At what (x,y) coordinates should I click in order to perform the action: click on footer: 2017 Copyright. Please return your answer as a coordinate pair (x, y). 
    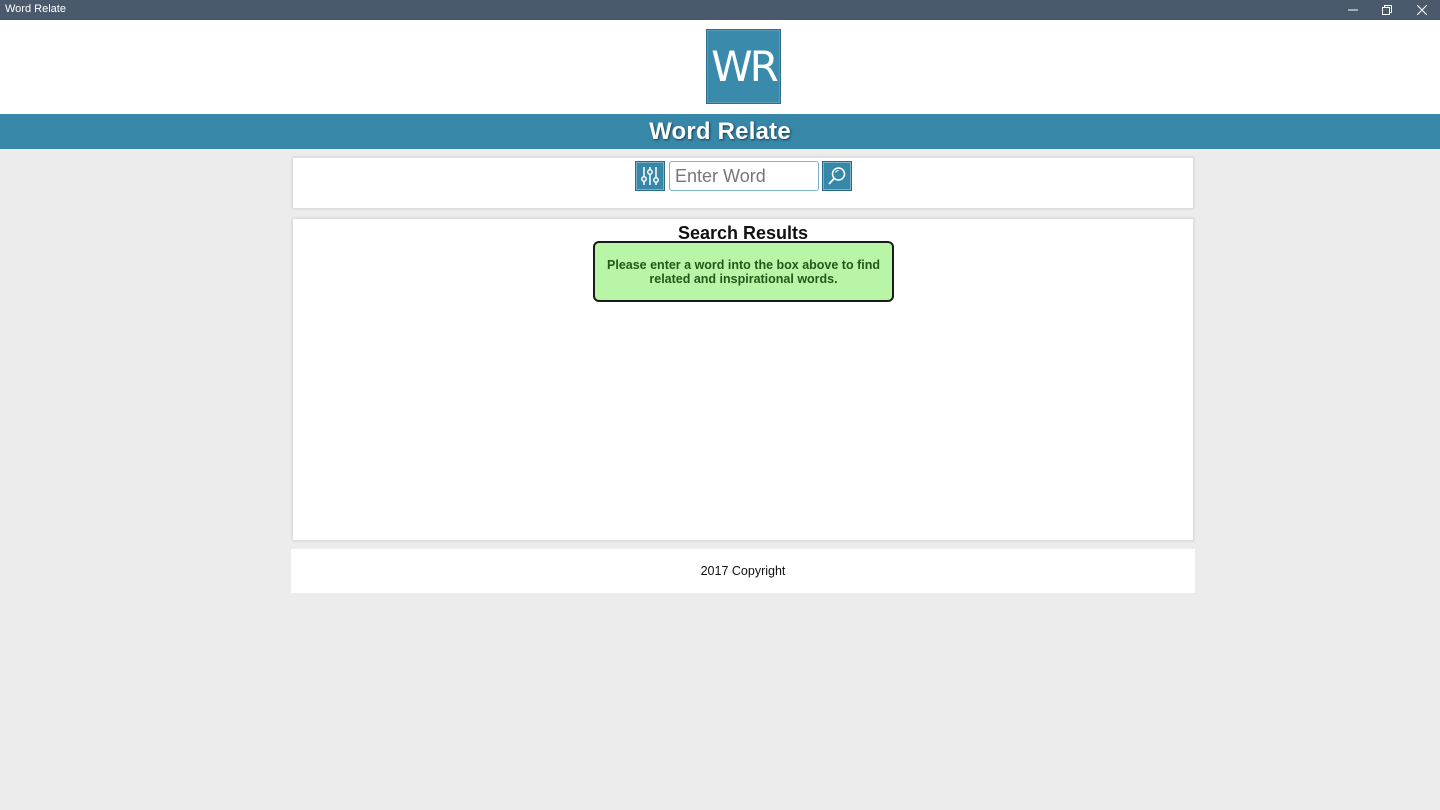
    Looking at the image, I should click on (743, 571).